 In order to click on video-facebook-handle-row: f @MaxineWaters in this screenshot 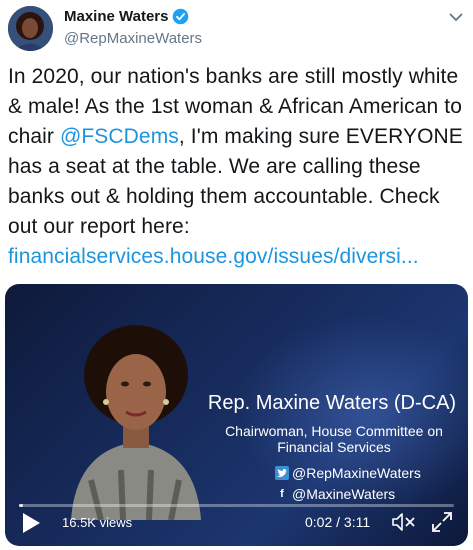, I will do `click(335, 494)`.